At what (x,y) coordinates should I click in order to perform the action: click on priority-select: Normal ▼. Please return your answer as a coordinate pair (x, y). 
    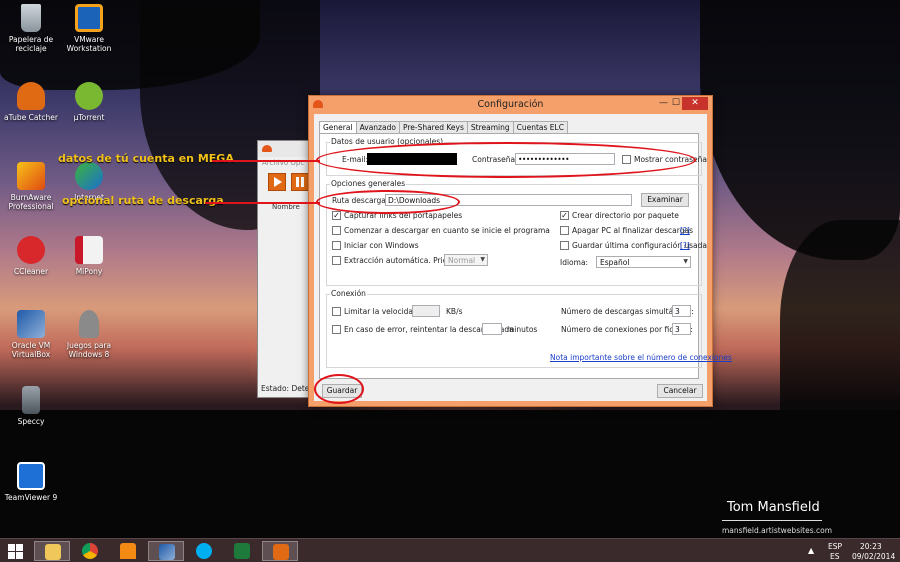
    Looking at the image, I should click on (466, 260).